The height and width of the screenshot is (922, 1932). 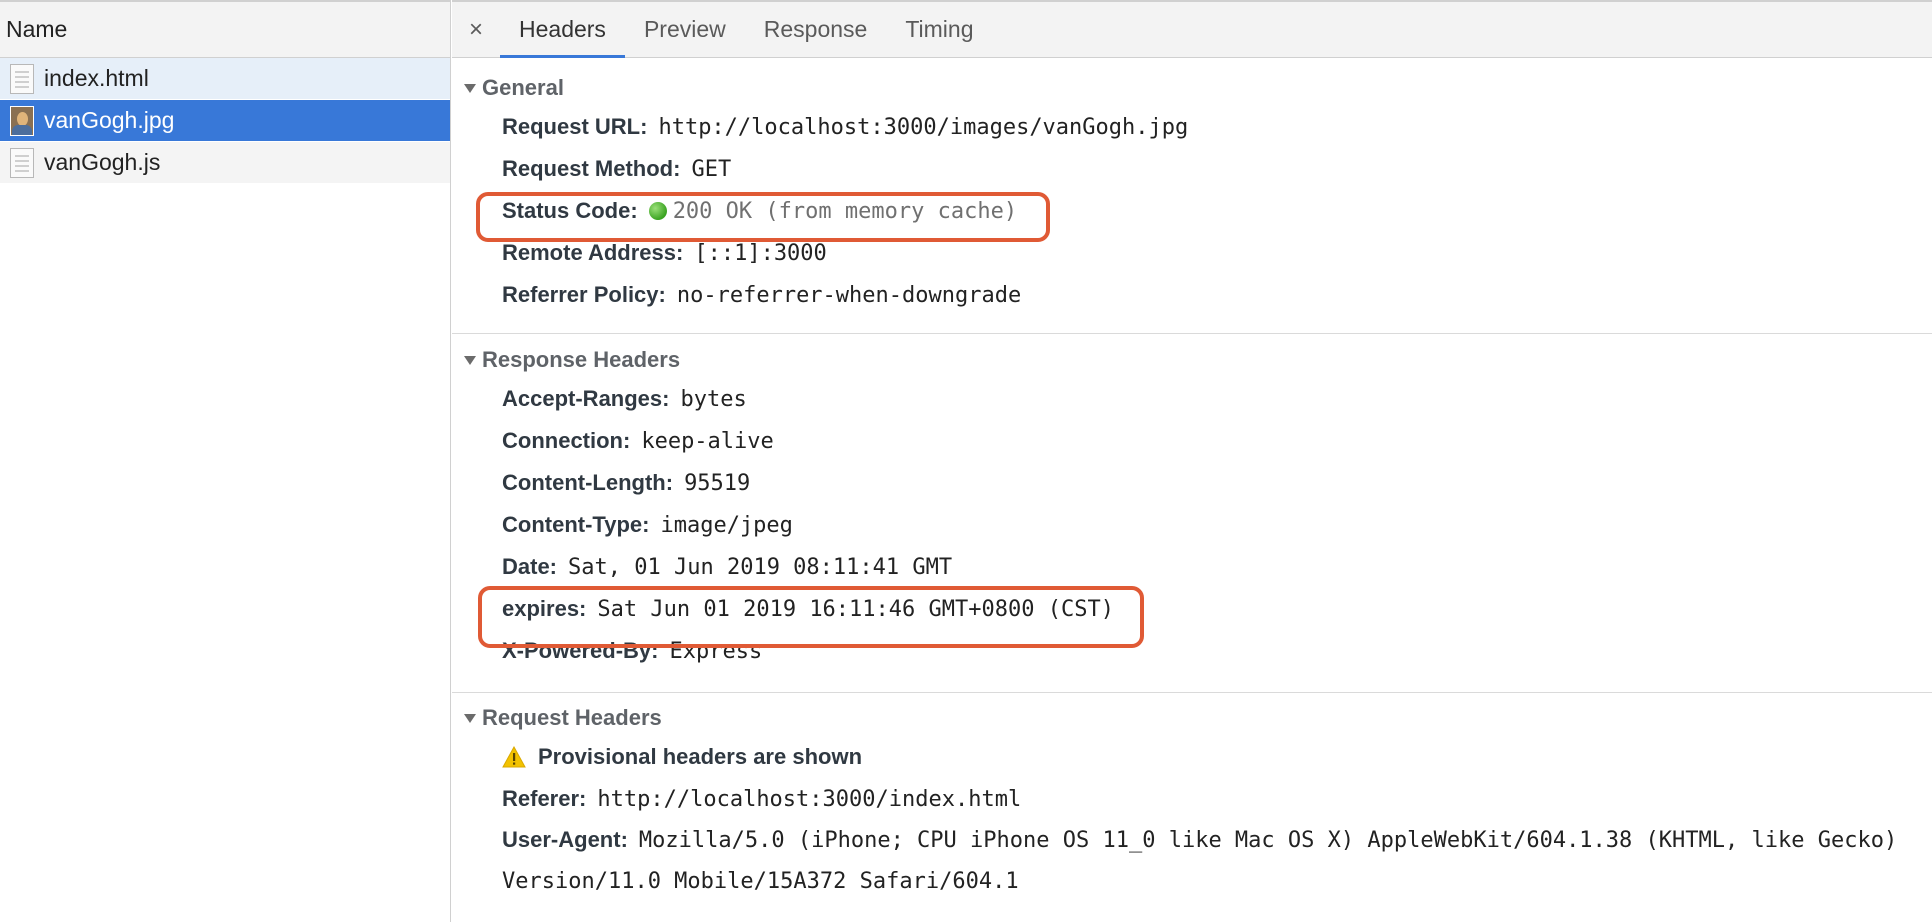 What do you see at coordinates (576, 524) in the screenshot?
I see `header-key: Content-Type:` at bounding box center [576, 524].